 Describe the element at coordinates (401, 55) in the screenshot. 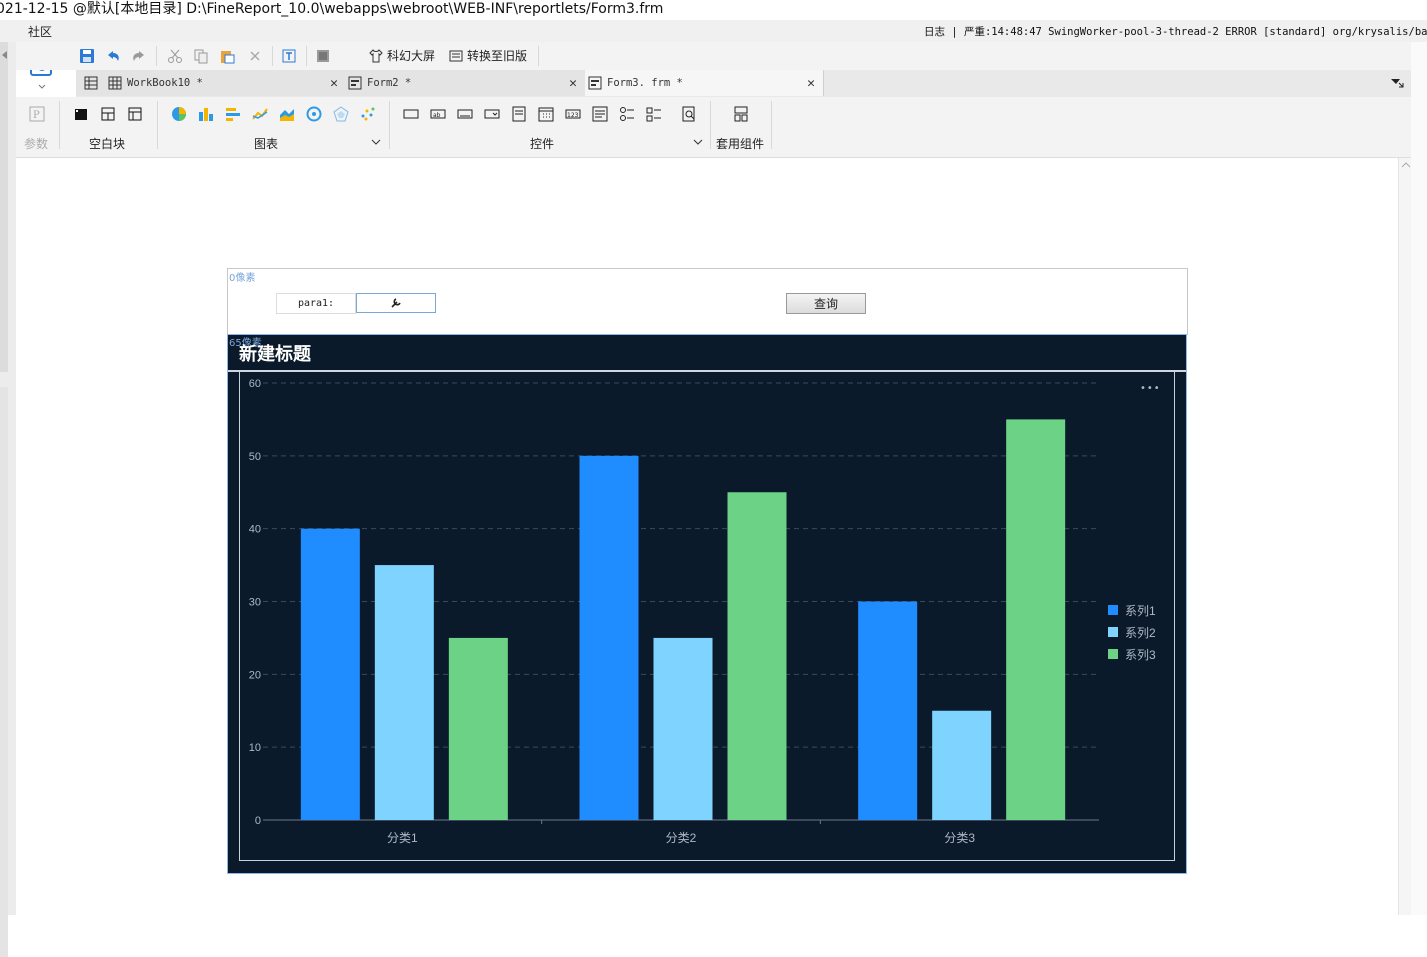

I see `scifi-screen-button: 科幻大屏` at that location.